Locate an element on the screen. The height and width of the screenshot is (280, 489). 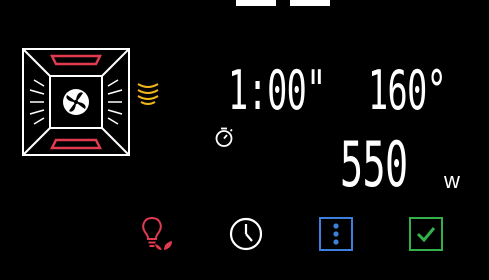
stopwatch-icon is located at coordinates (224, 137).